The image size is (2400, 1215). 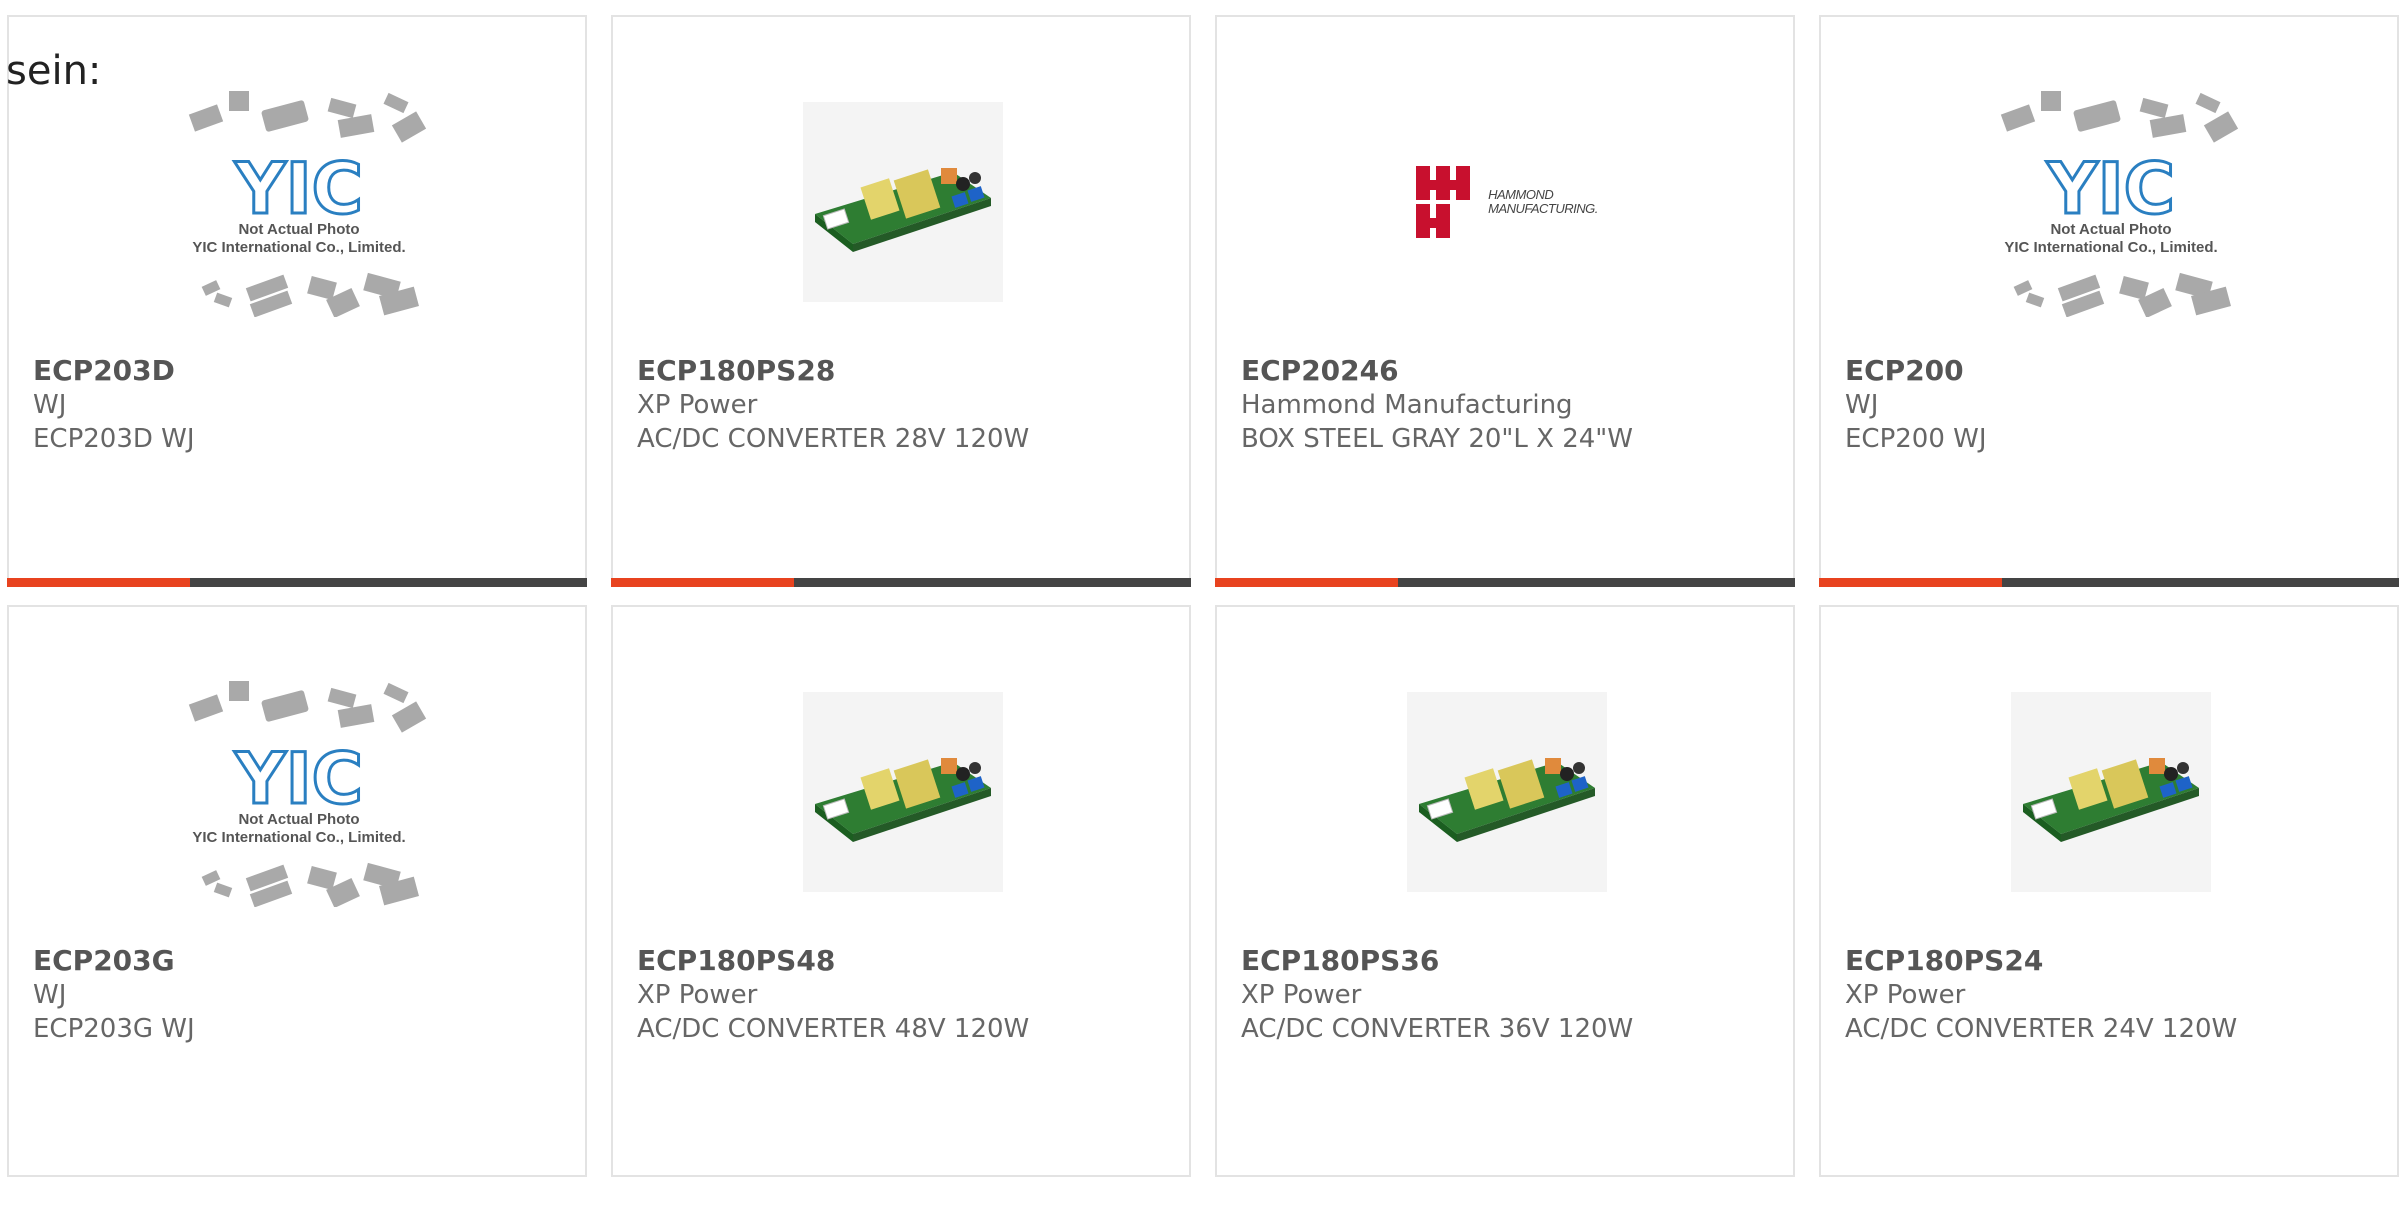 What do you see at coordinates (1511, 371) in the screenshot?
I see `part-number: ECP20246` at bounding box center [1511, 371].